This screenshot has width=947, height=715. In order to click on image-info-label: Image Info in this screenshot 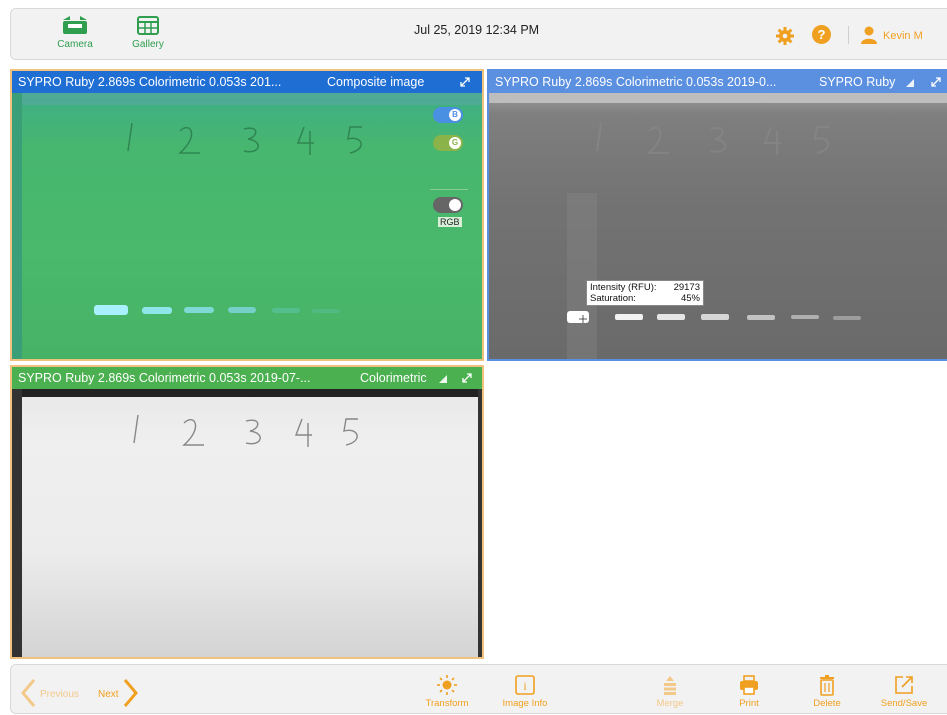, I will do `click(525, 703)`.